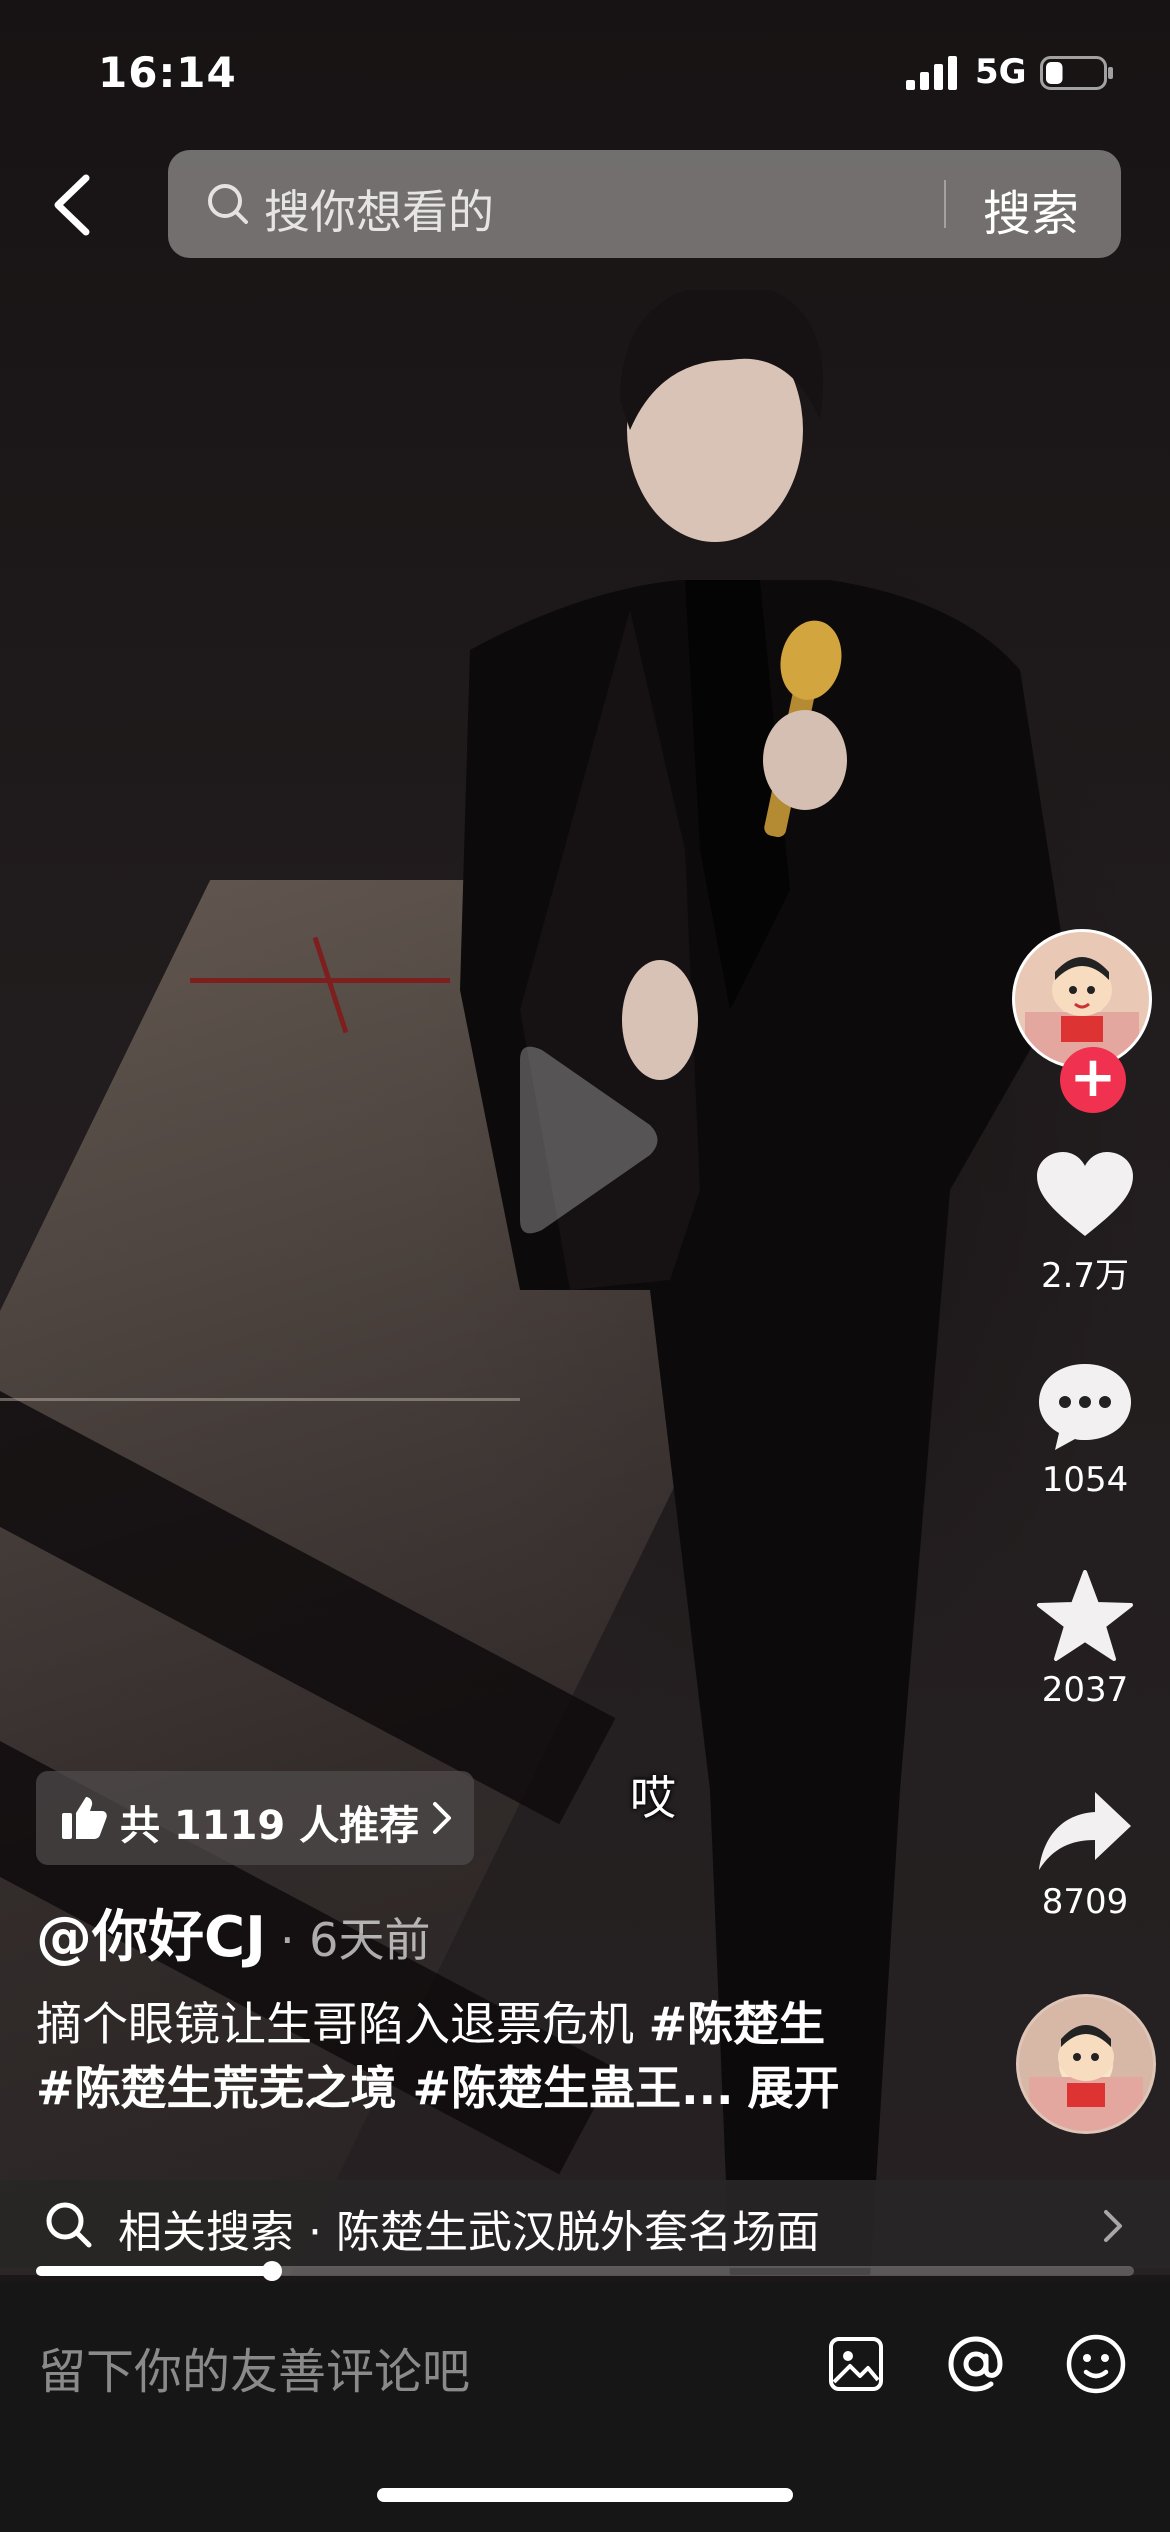  I want to click on playback-progress-fill, so click(154, 2271).